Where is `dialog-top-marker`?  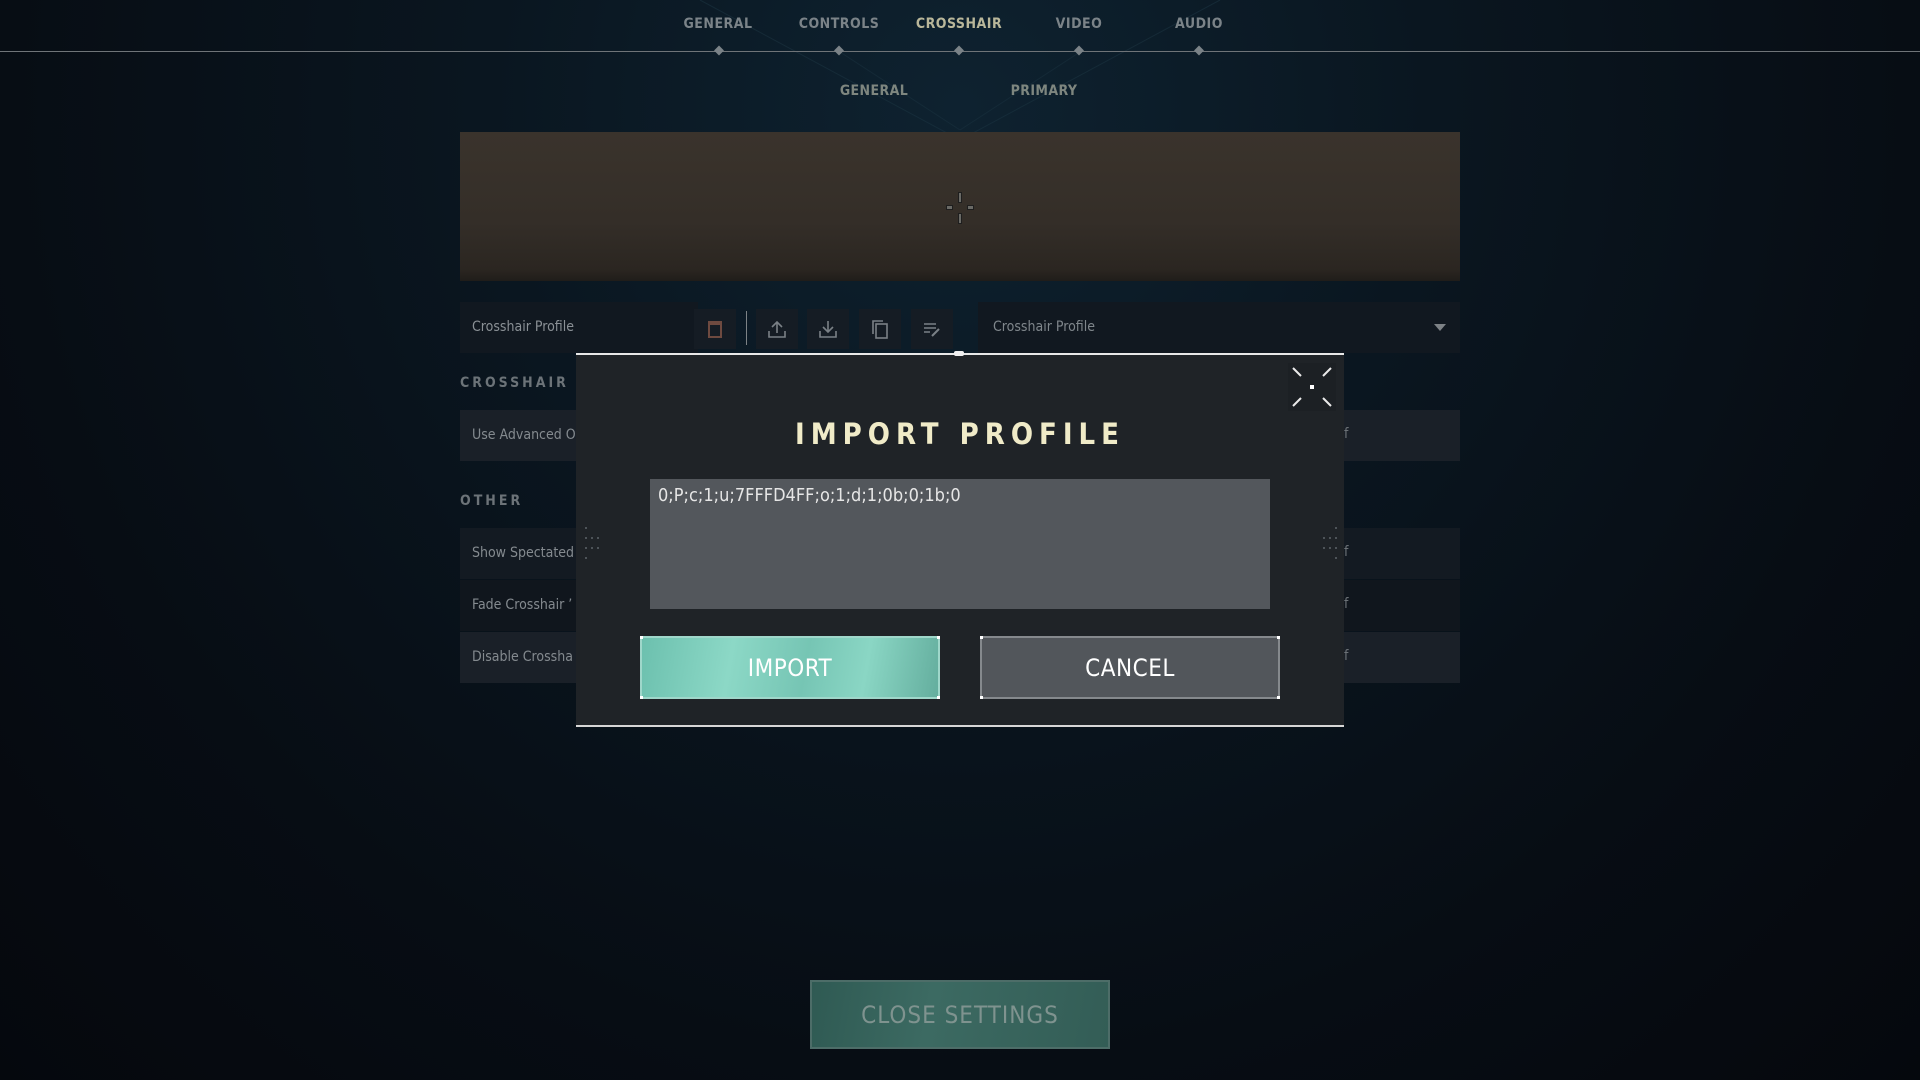 dialog-top-marker is located at coordinates (959, 353).